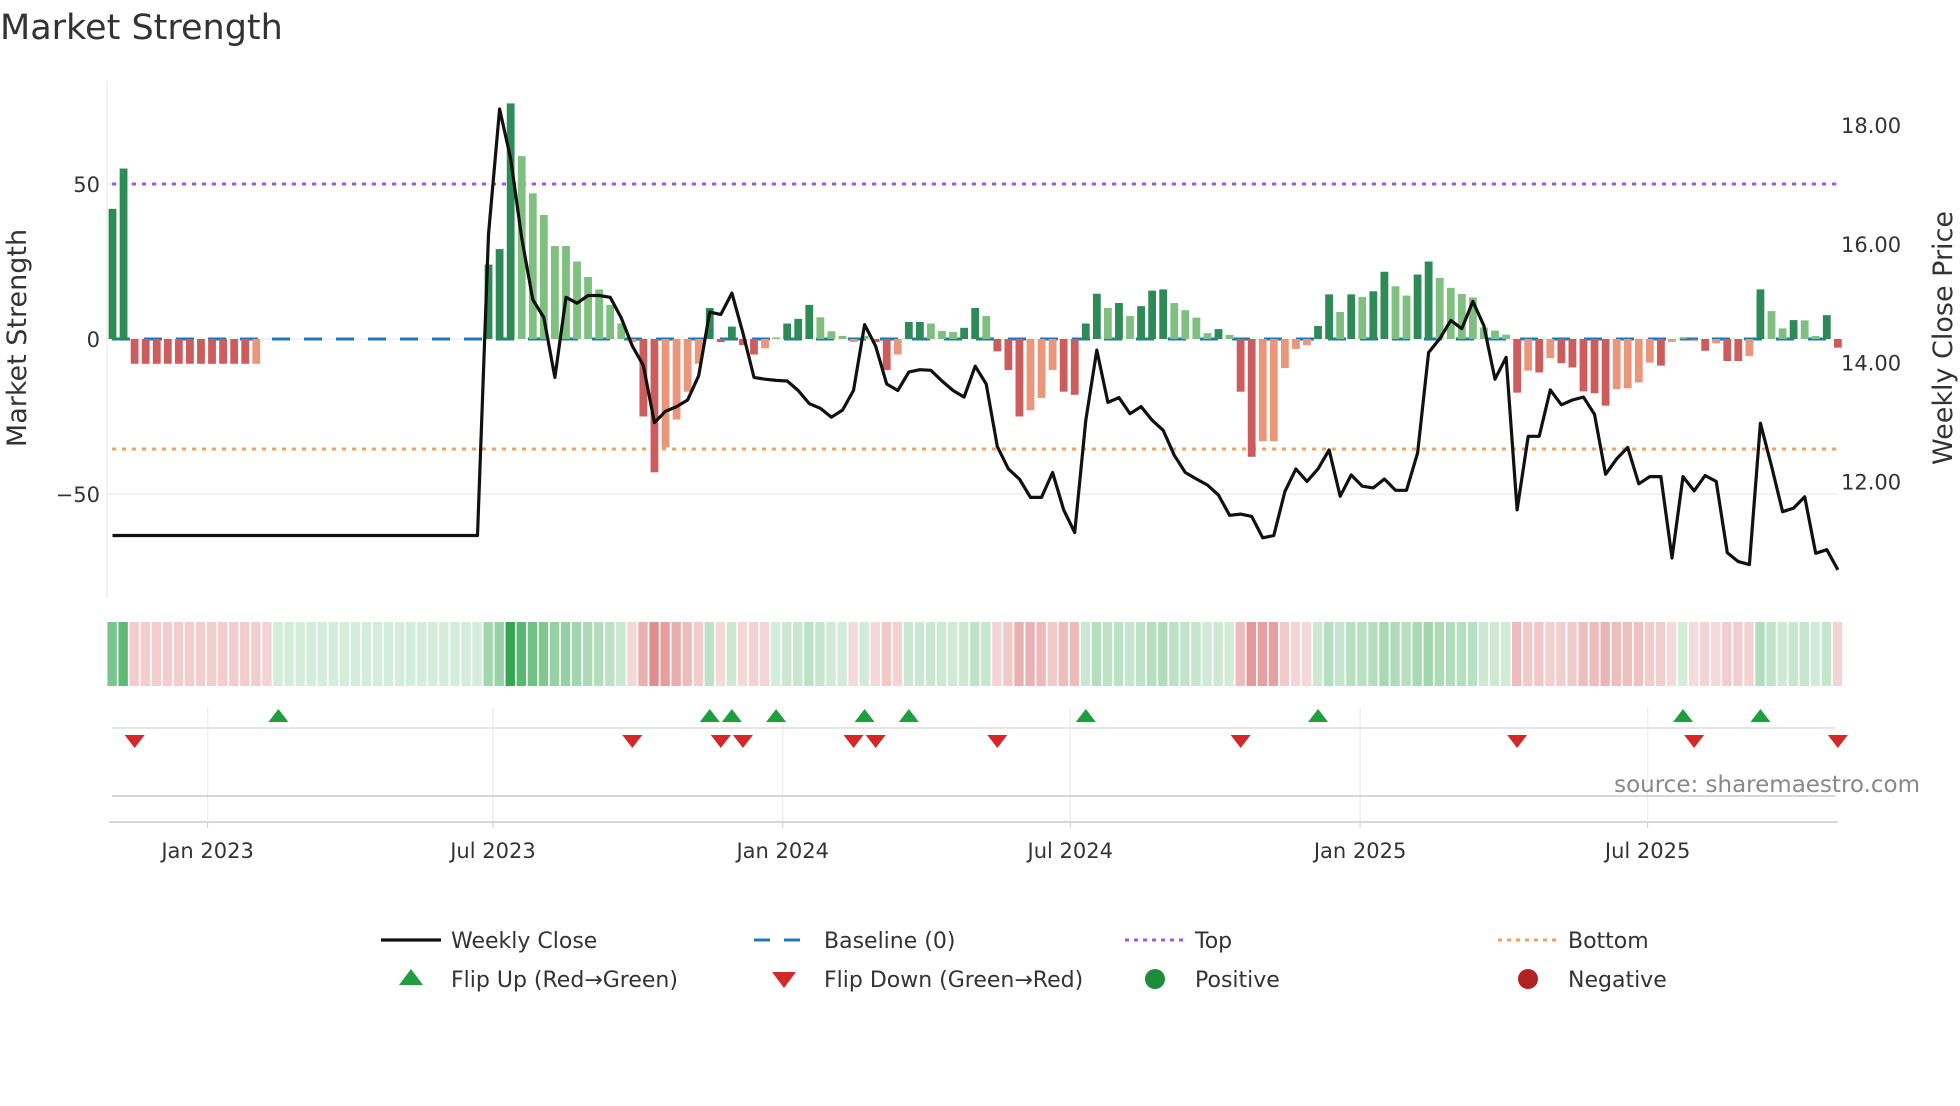 This screenshot has width=1960, height=1106. What do you see at coordinates (1646, 851) in the screenshot?
I see `x-tick-label: Jul 2025` at bounding box center [1646, 851].